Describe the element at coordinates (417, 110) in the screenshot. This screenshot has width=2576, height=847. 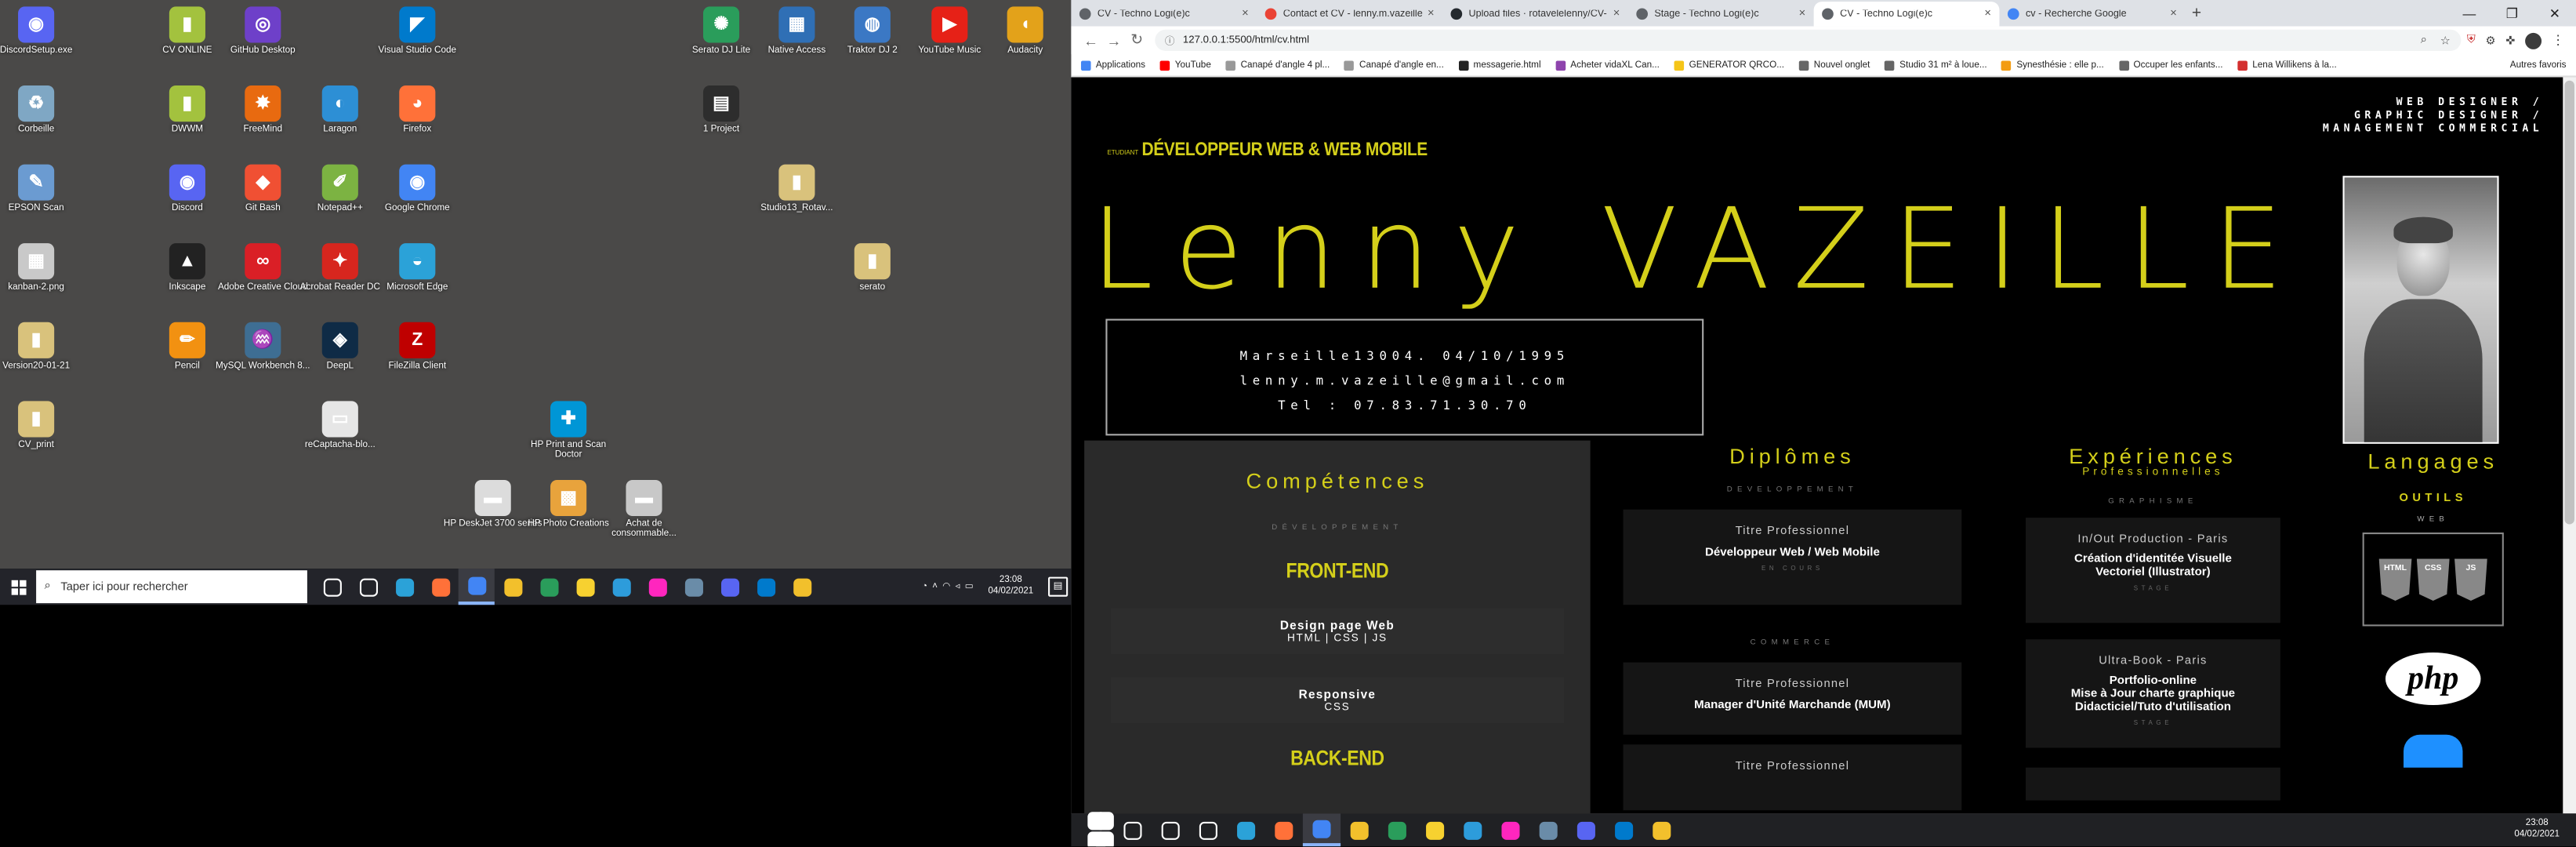
I see `desktop-icon: ◕ Firefox` at that location.